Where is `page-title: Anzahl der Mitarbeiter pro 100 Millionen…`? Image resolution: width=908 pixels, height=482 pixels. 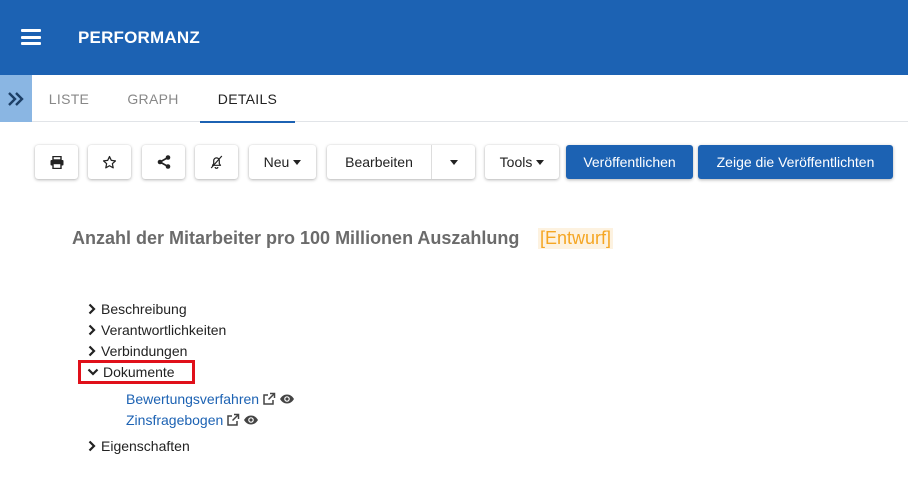 page-title: Anzahl der Mitarbeiter pro 100 Millionen… is located at coordinates (296, 238).